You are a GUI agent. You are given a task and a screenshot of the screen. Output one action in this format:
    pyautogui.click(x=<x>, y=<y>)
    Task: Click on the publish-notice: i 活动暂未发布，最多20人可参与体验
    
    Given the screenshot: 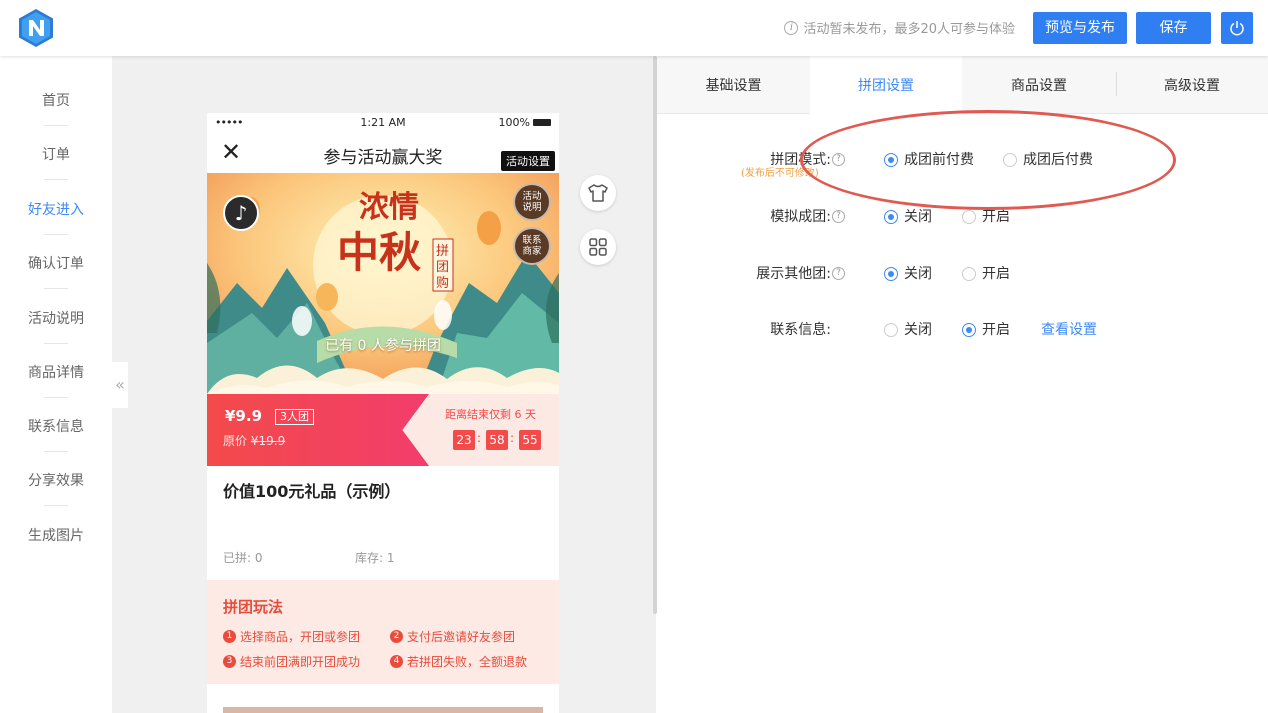 What is the action you would take?
    pyautogui.click(x=899, y=27)
    